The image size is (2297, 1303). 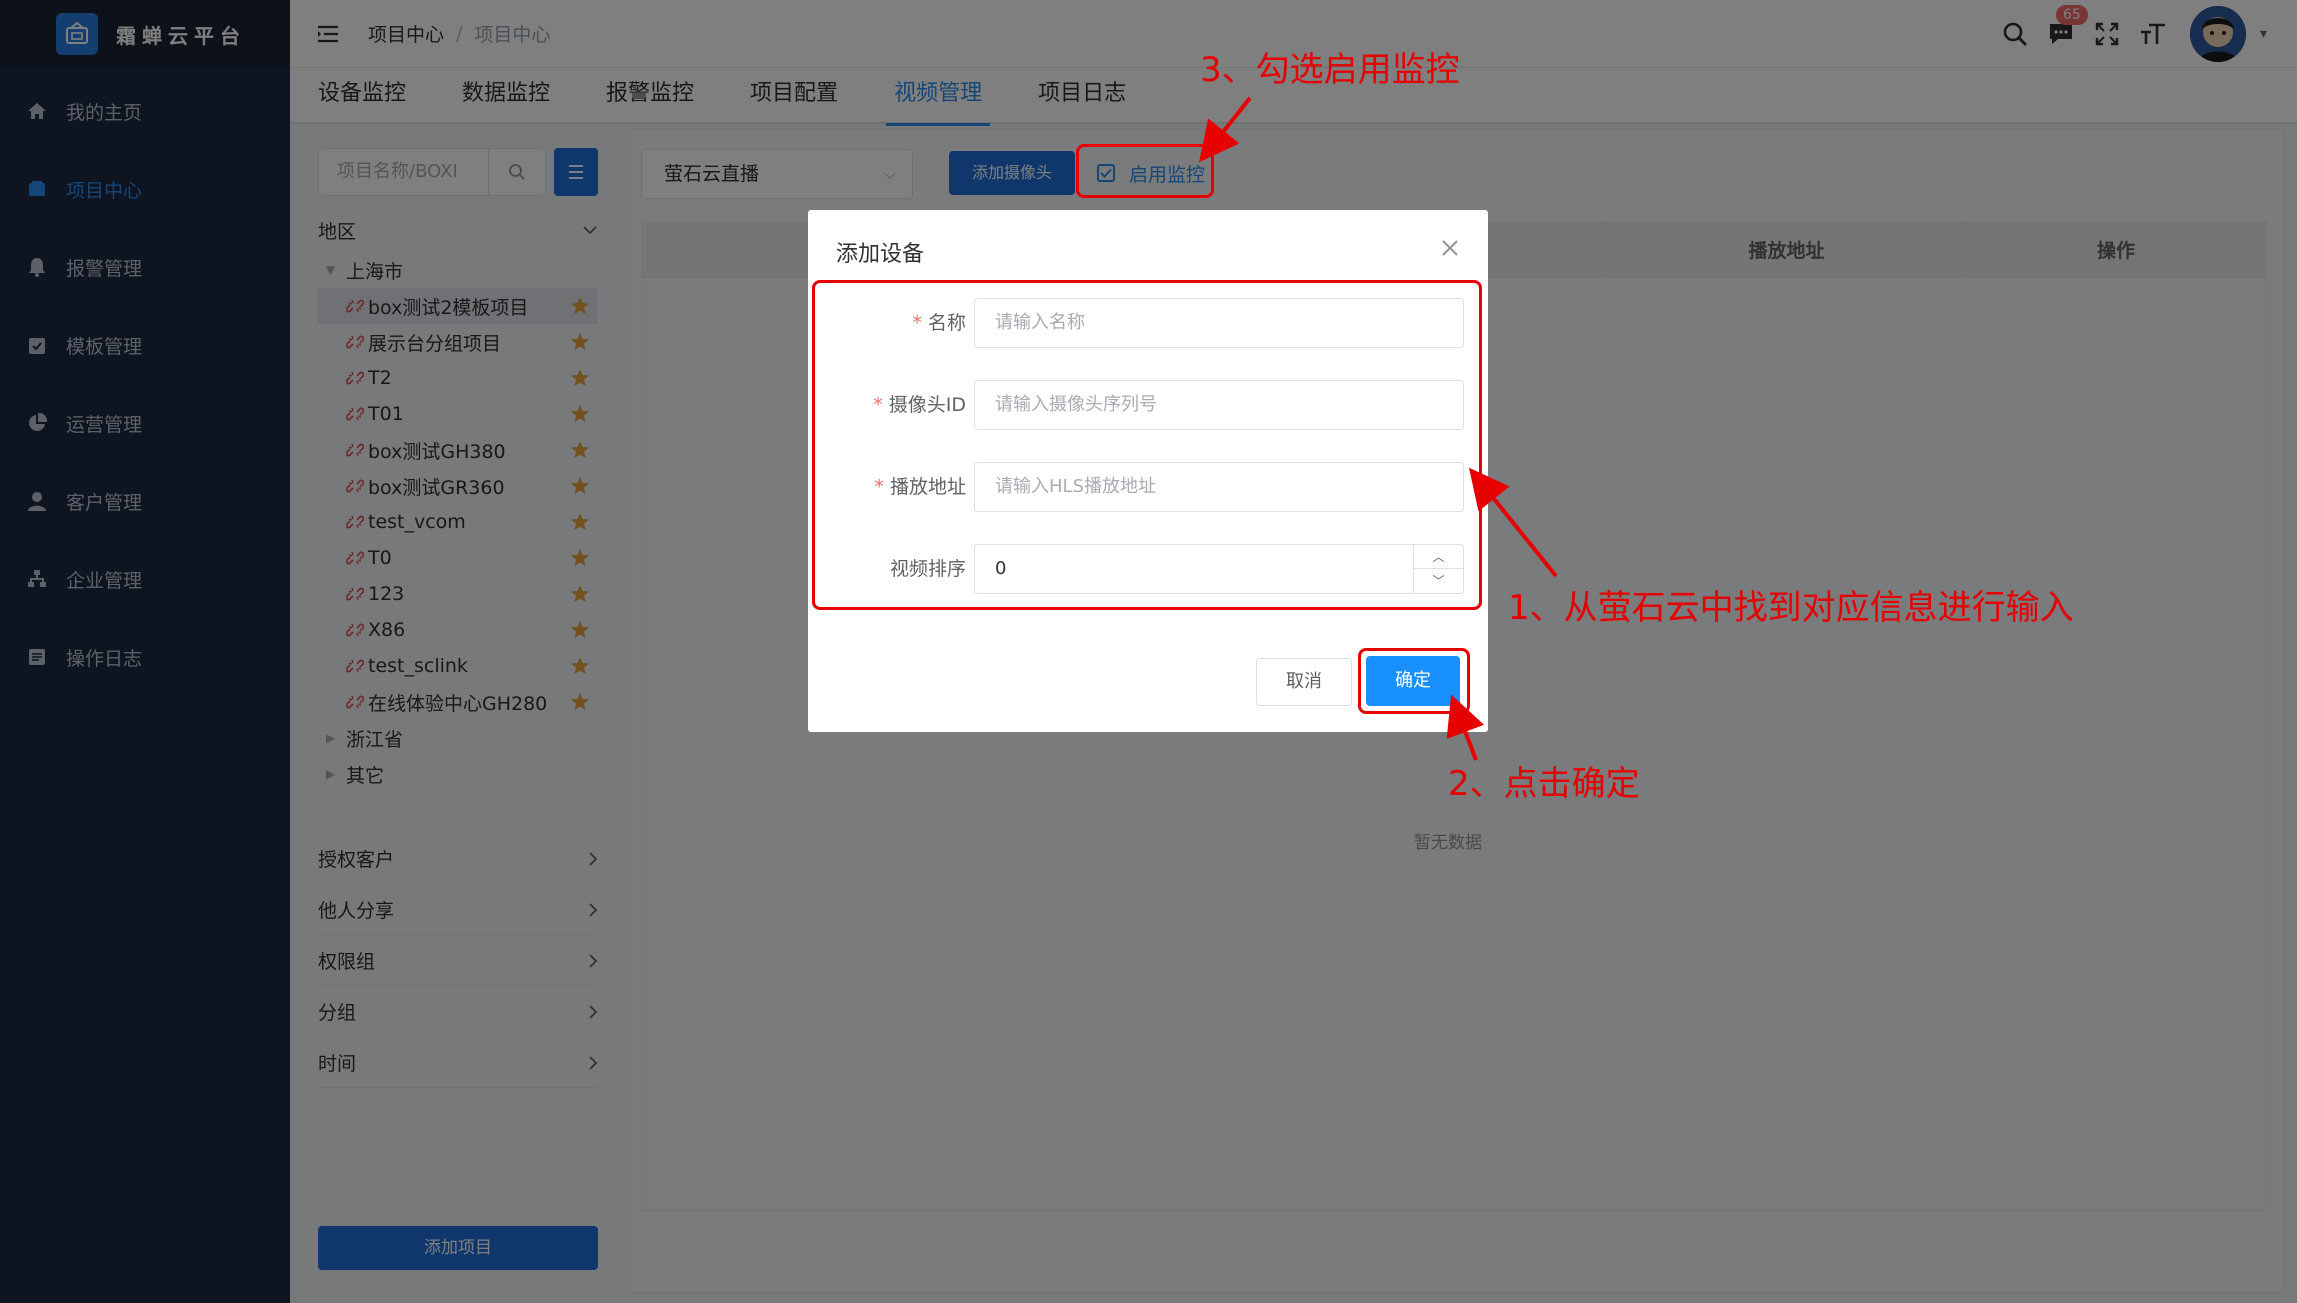 I want to click on annotation-arrow-step1, so click(x=1513, y=522).